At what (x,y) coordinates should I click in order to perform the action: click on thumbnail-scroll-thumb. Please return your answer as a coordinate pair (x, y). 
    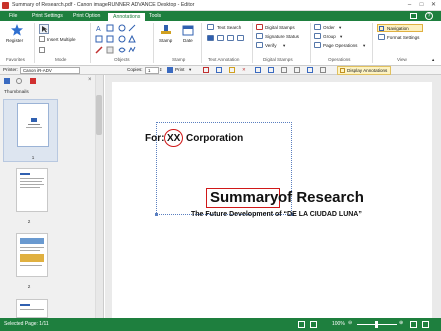
    Looking at the image, I should click on (99, 115).